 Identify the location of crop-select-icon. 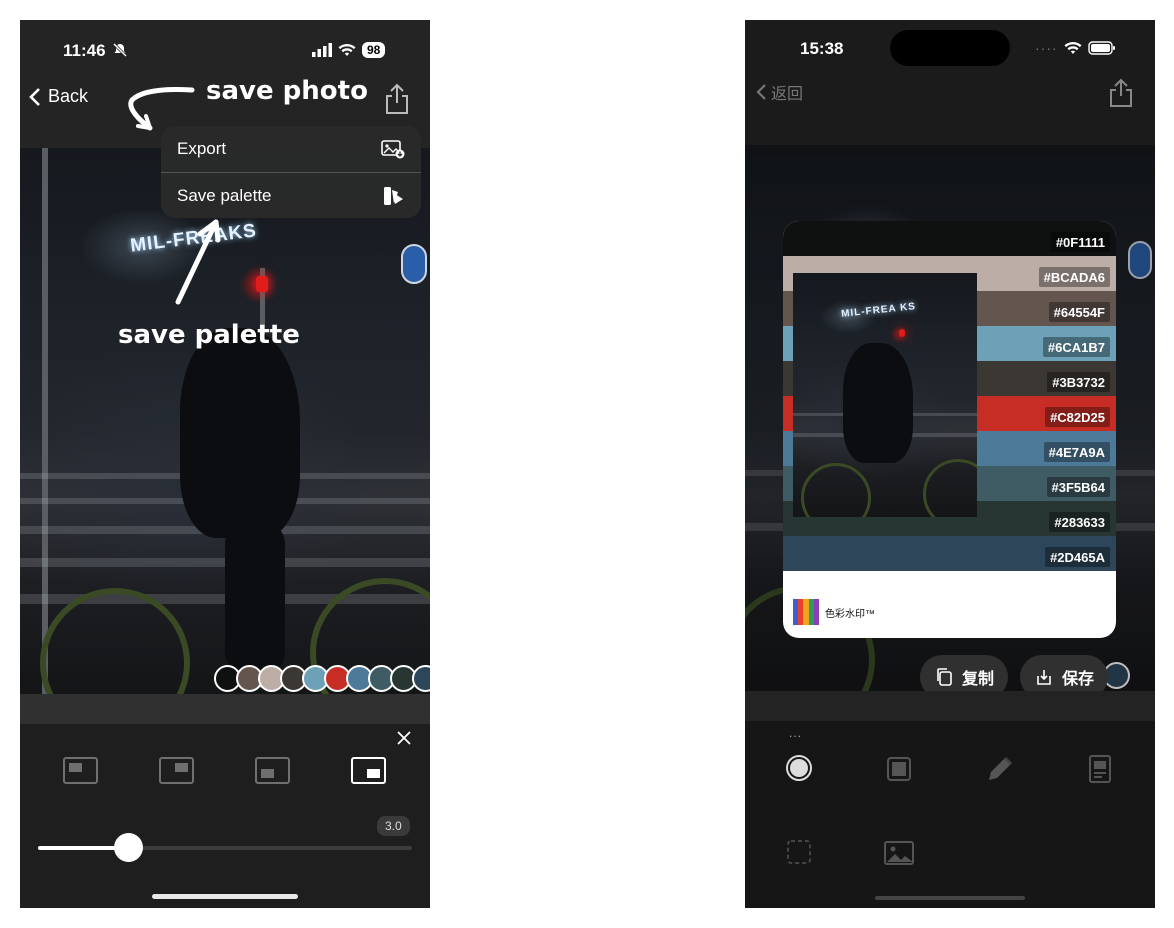
(799, 852).